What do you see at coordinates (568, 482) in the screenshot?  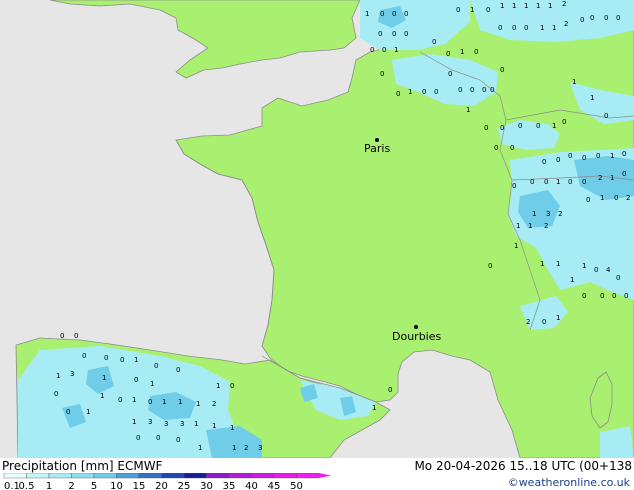 I see `credit-text: ©weatheronline.co.uk` at bounding box center [568, 482].